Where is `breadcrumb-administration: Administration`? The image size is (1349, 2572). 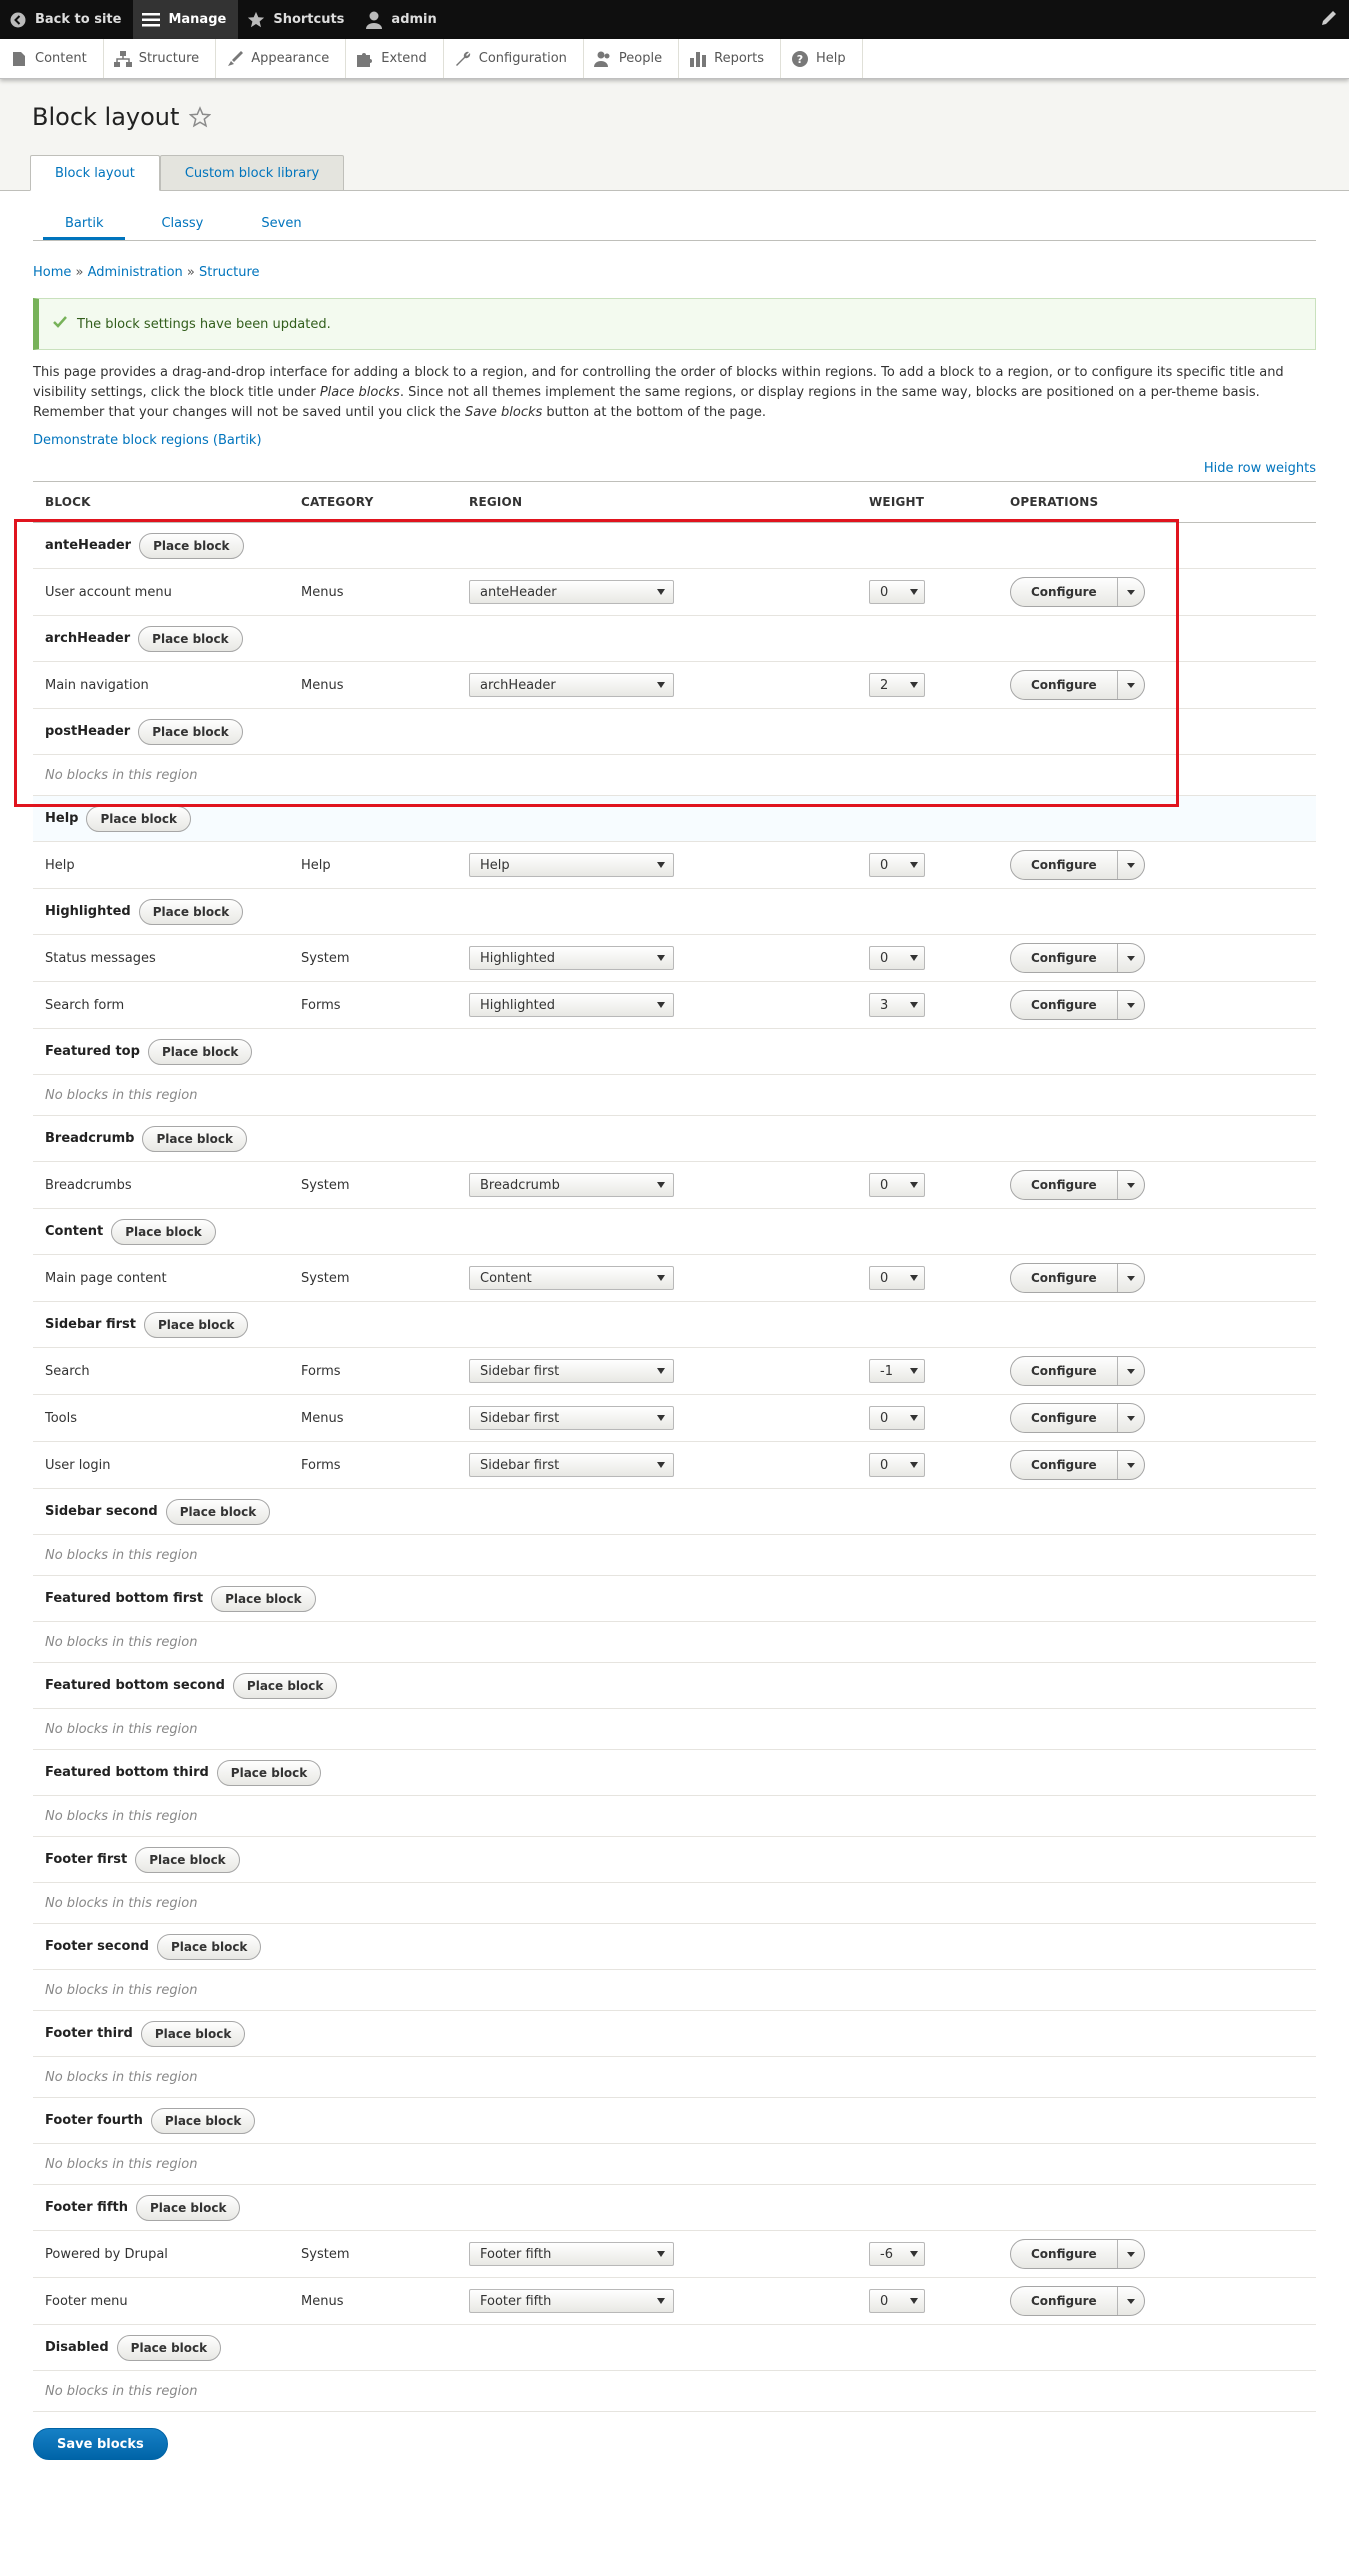
breadcrumb-administration: Administration is located at coordinates (135, 272).